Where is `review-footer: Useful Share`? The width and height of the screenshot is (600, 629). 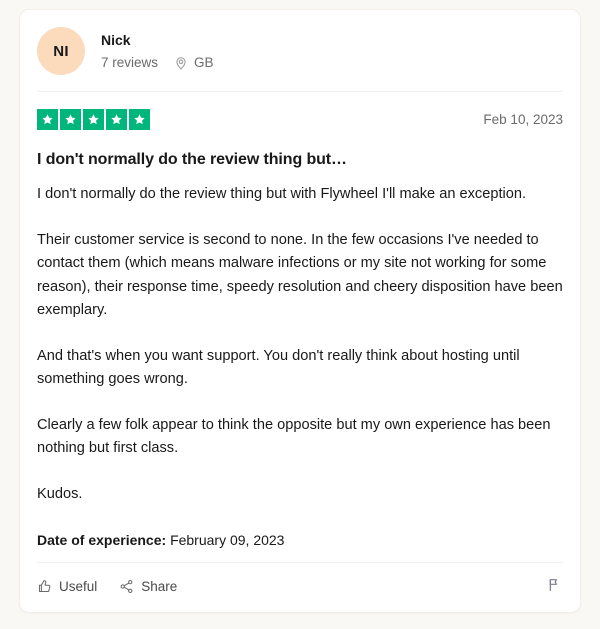 review-footer: Useful Share is located at coordinates (300, 579).